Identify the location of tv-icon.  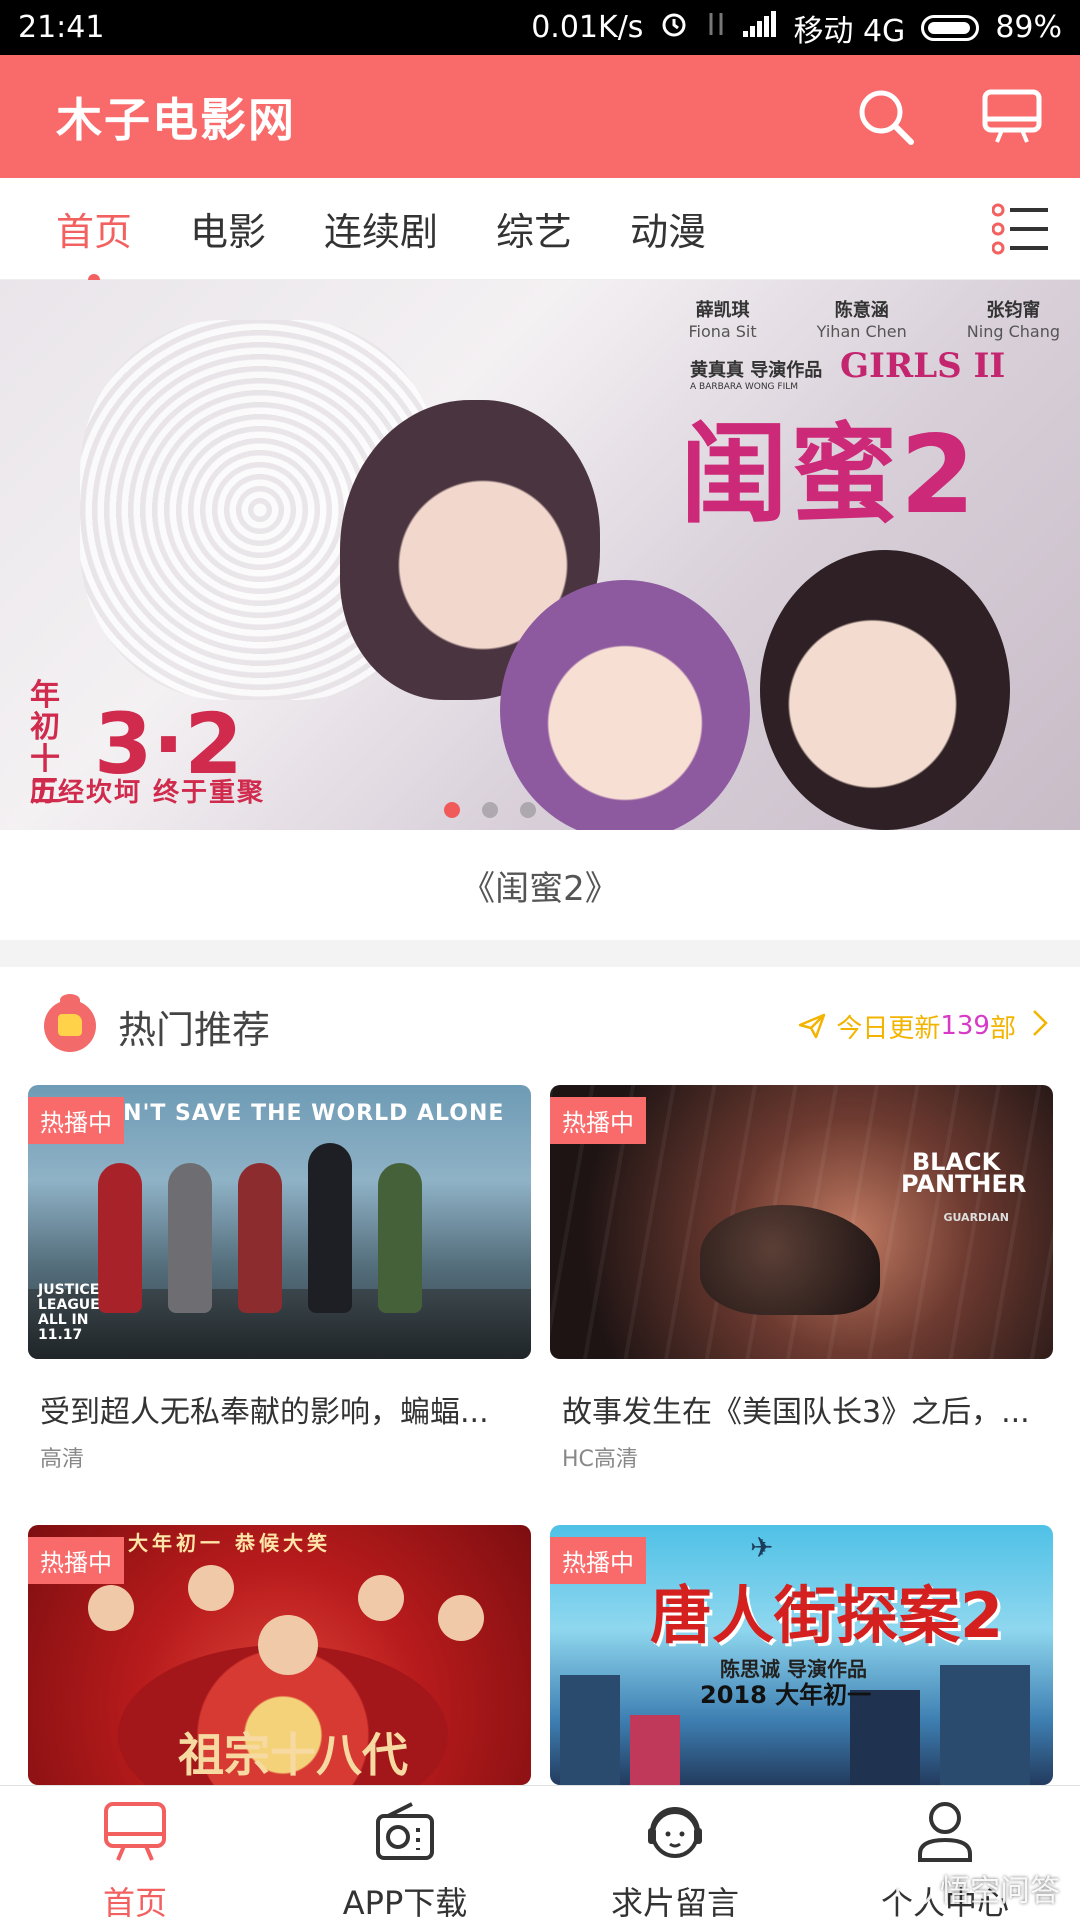
(1012, 117).